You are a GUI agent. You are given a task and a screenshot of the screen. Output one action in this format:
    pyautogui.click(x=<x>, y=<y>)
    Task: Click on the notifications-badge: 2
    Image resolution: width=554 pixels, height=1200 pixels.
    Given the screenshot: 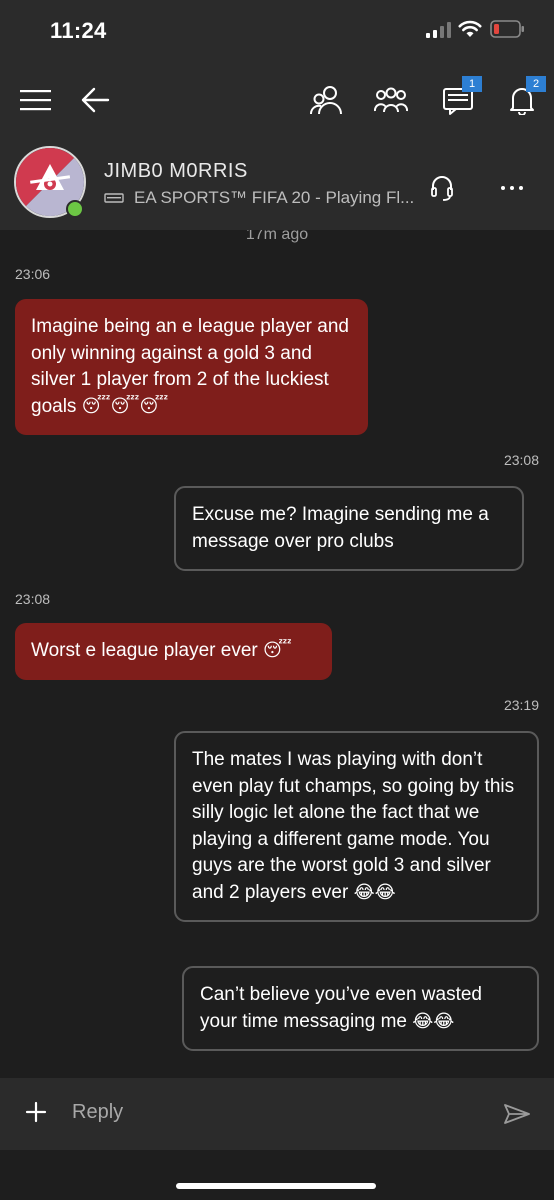 What is the action you would take?
    pyautogui.click(x=536, y=84)
    